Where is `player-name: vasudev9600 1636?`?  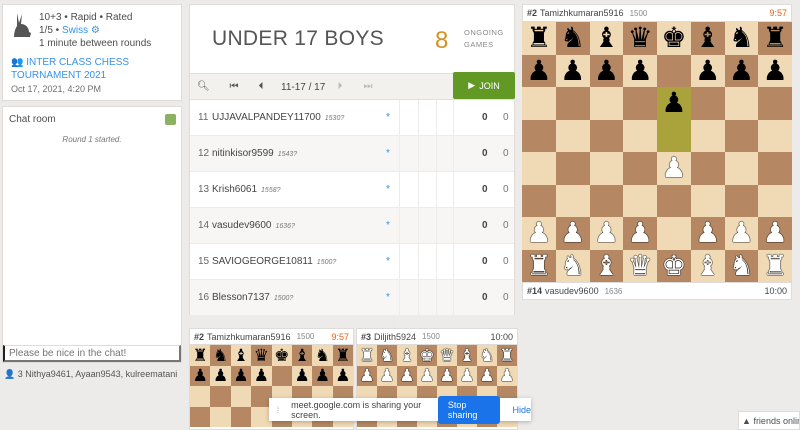
player-name: vasudev9600 1636? is located at coordinates (253, 225).